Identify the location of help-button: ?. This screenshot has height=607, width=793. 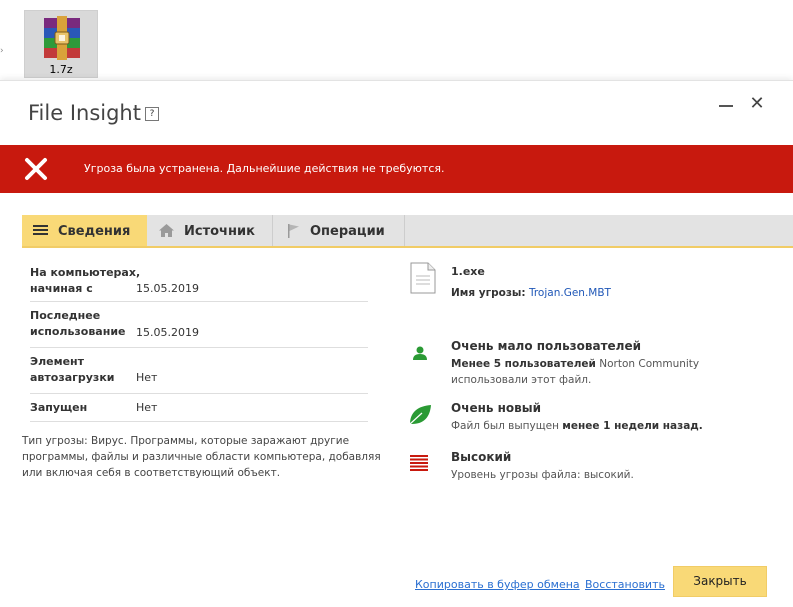
(152, 114).